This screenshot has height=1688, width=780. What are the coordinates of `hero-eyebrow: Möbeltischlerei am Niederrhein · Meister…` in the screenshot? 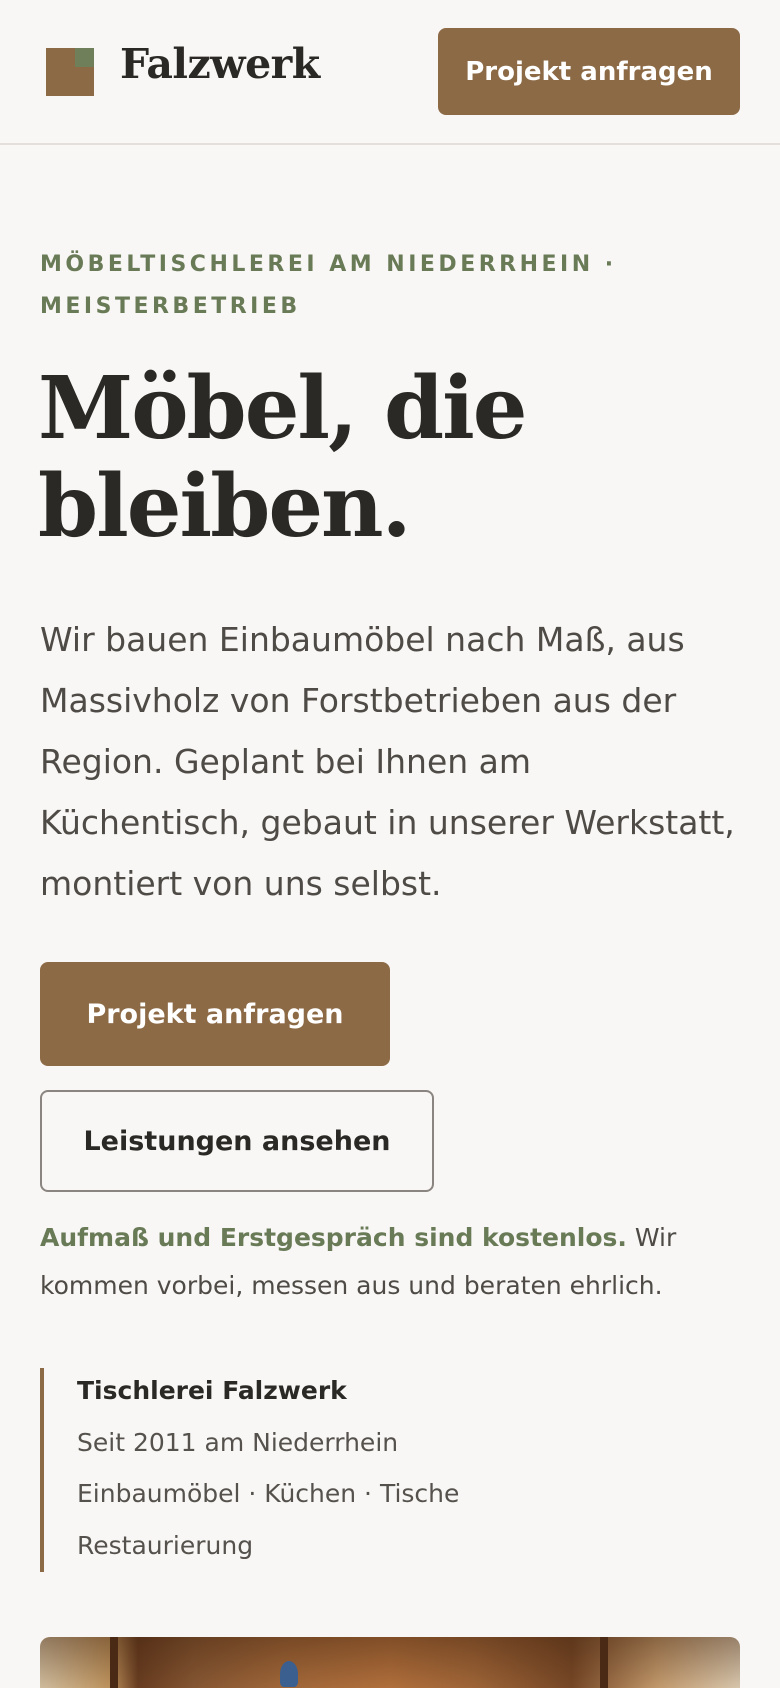 It's located at (328, 285).